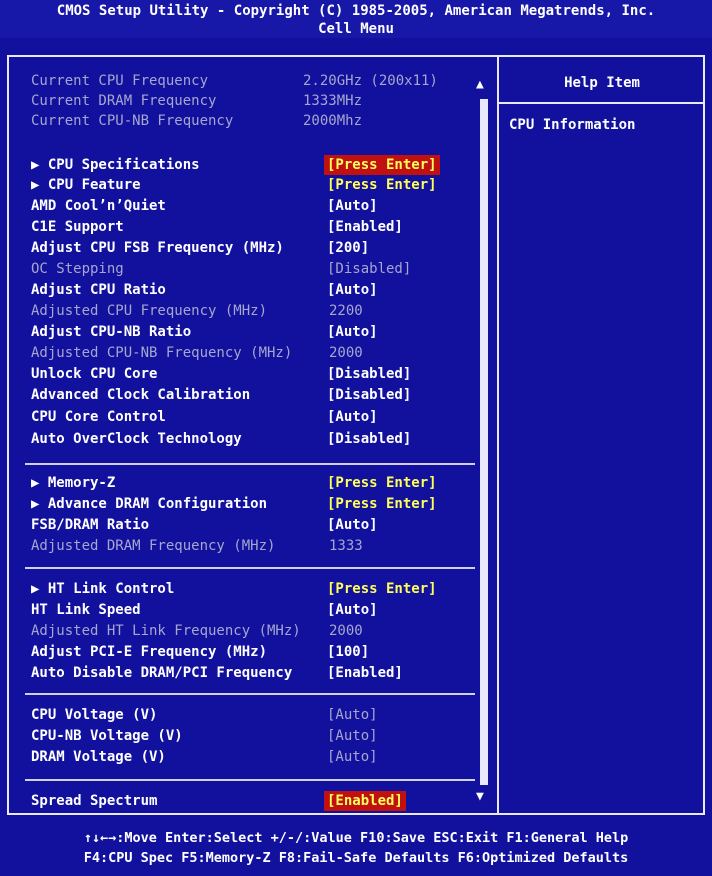  What do you see at coordinates (498, 435) in the screenshot?
I see `panel-divider` at bounding box center [498, 435].